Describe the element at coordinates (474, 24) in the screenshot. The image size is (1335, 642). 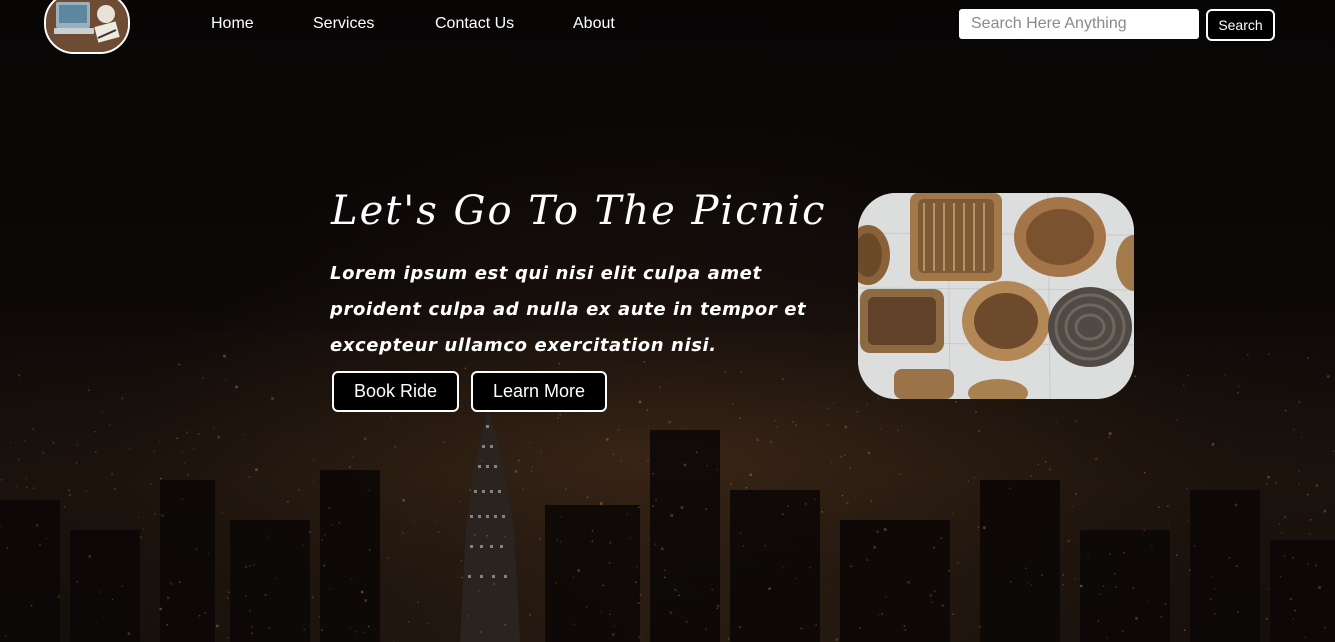
I see `nav-link-contact-us: Contact Us` at that location.